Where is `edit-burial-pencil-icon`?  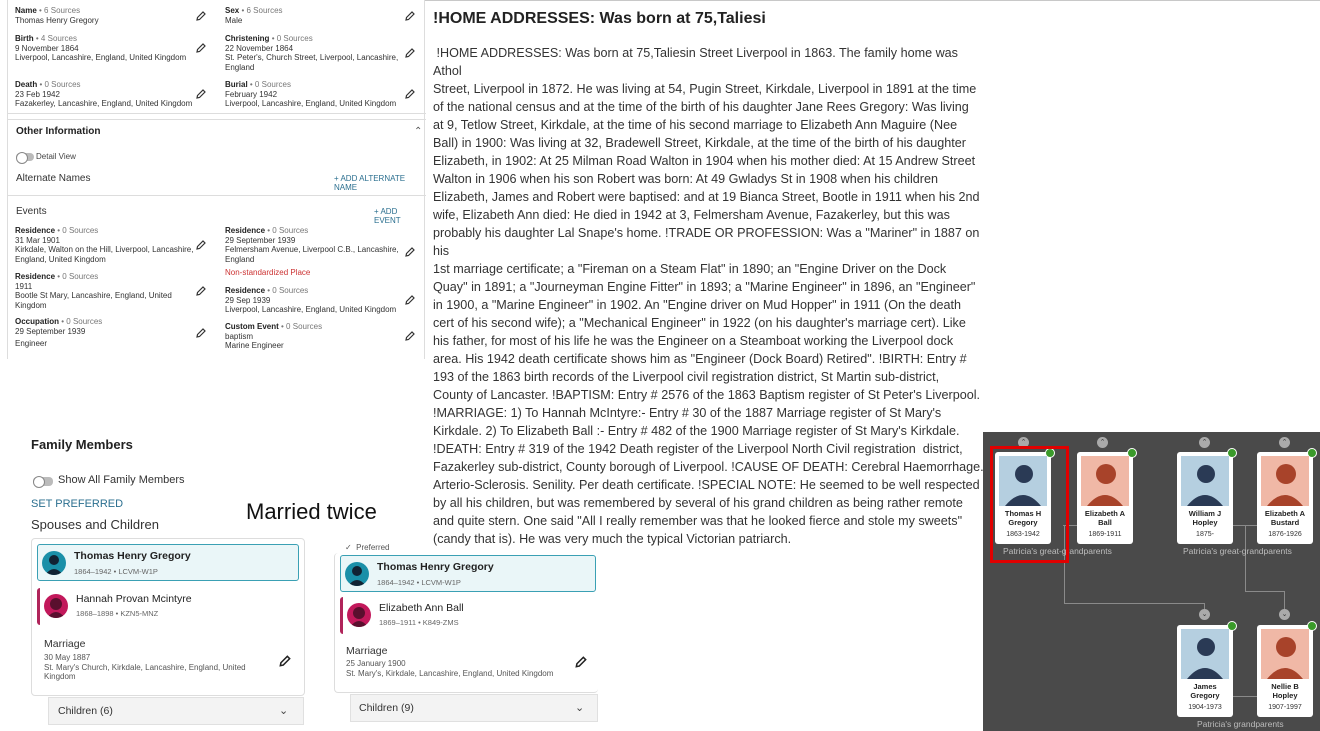
edit-burial-pencil-icon is located at coordinates (410, 94).